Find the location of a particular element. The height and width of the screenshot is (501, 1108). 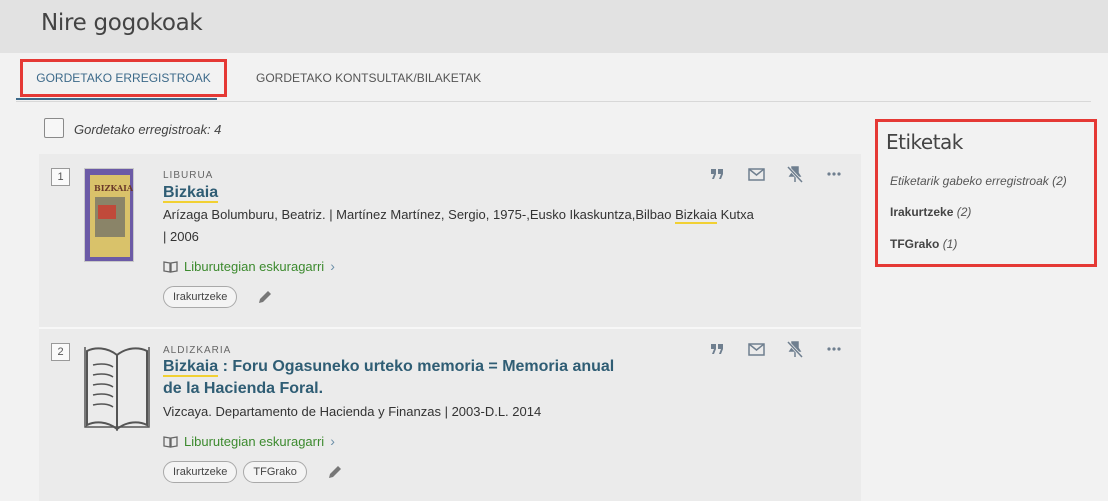

label-filter-irakurtzeke: Irakurtzeke (2) is located at coordinates (930, 212).